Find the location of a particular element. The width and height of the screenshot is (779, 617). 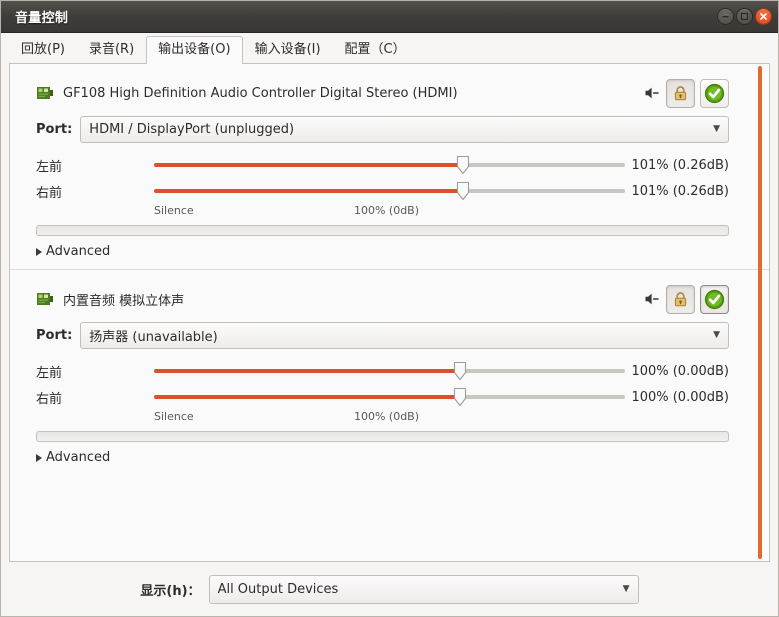

window-controls is located at coordinates (744, 16).